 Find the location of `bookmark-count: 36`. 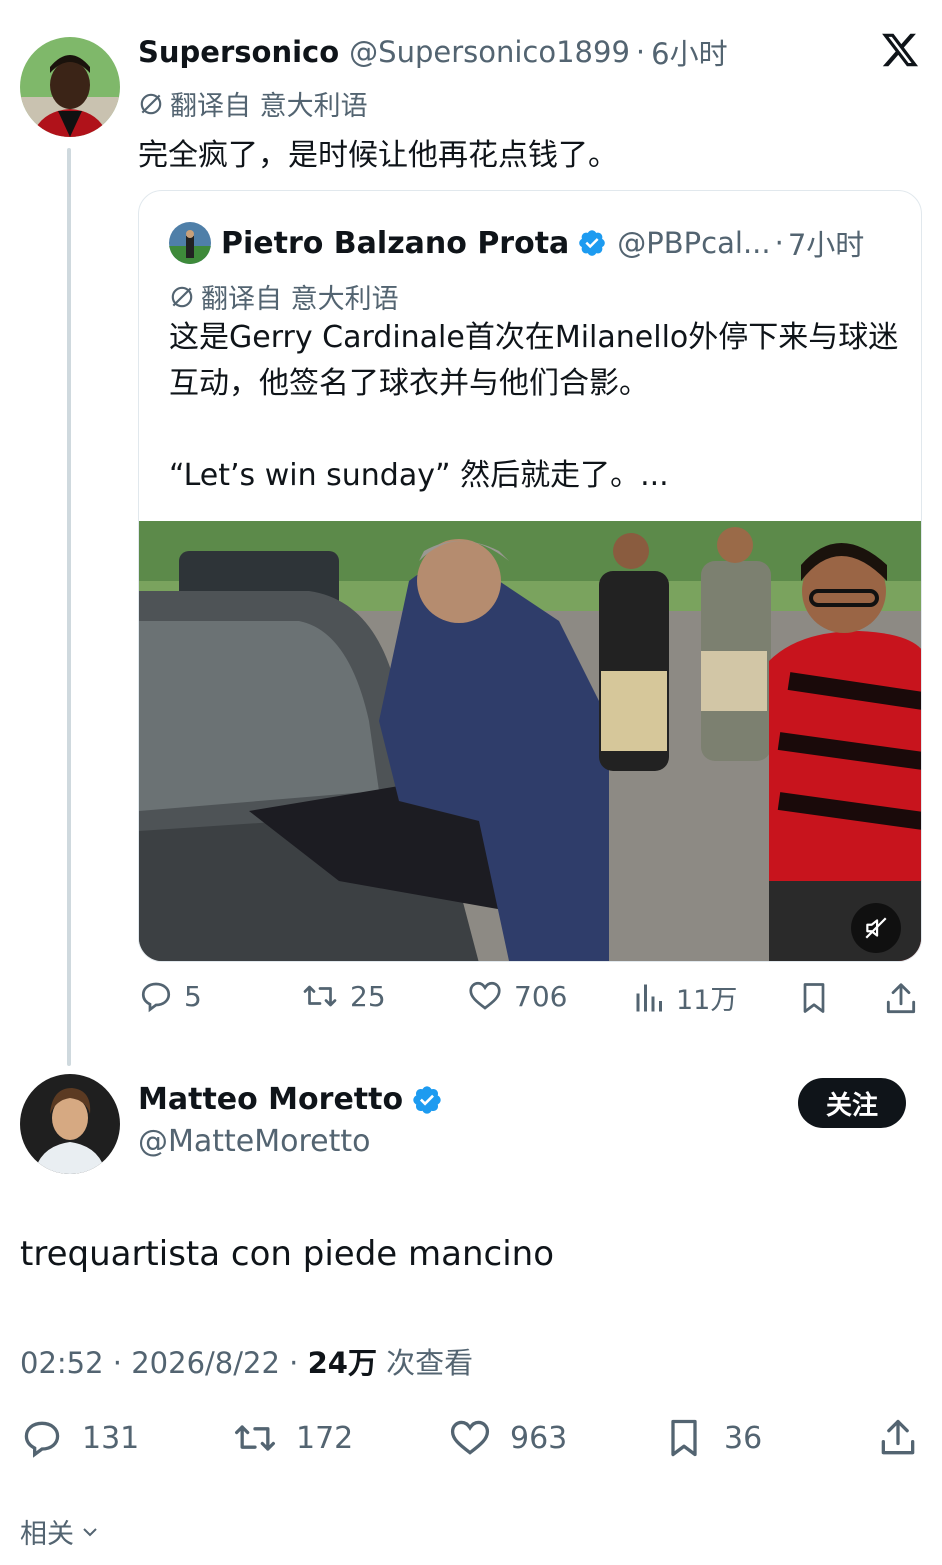

bookmark-count: 36 is located at coordinates (743, 1438).